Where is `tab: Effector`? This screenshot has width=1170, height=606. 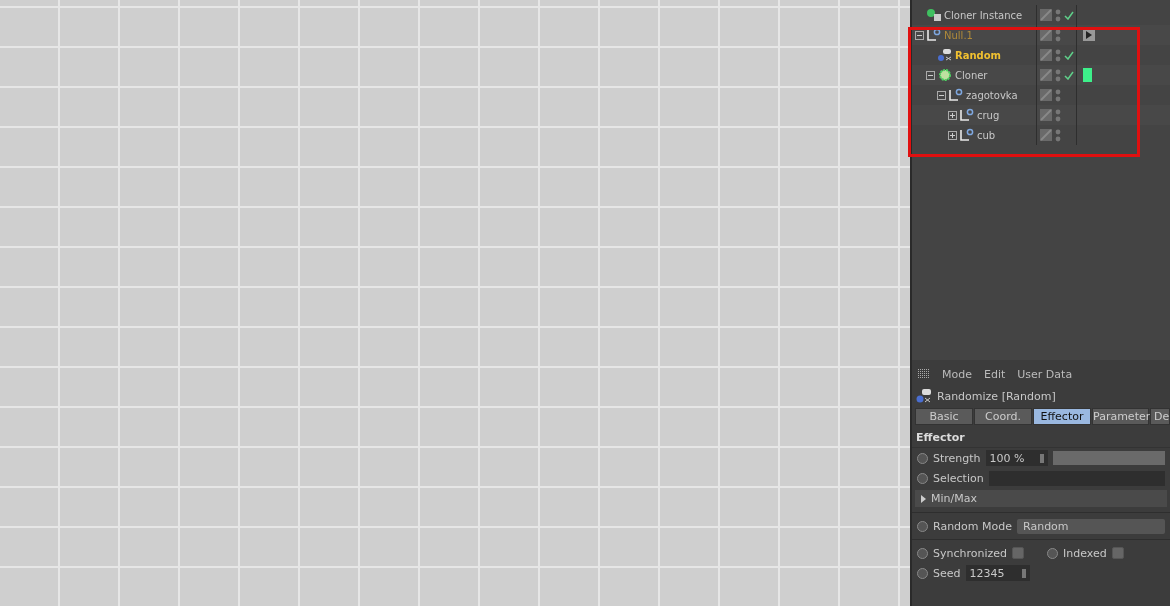 tab: Effector is located at coordinates (1062, 416).